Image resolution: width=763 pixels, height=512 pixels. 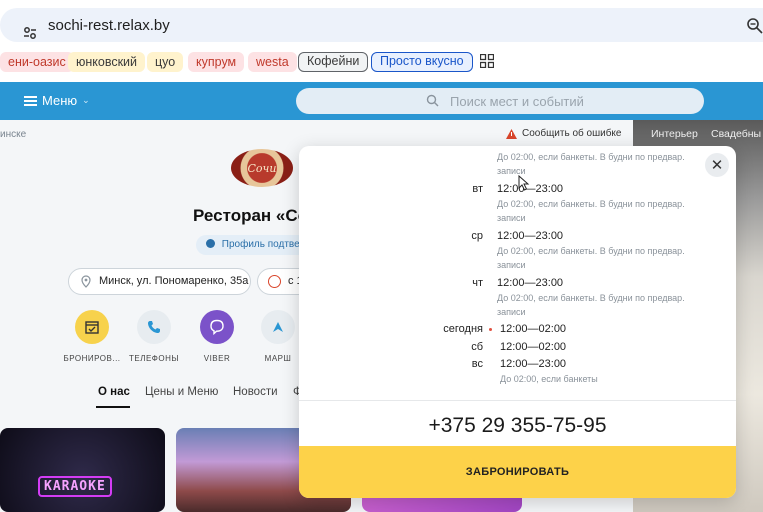 What do you see at coordinates (107, 62) in the screenshot?
I see `bookmark-chip: юнковский` at bounding box center [107, 62].